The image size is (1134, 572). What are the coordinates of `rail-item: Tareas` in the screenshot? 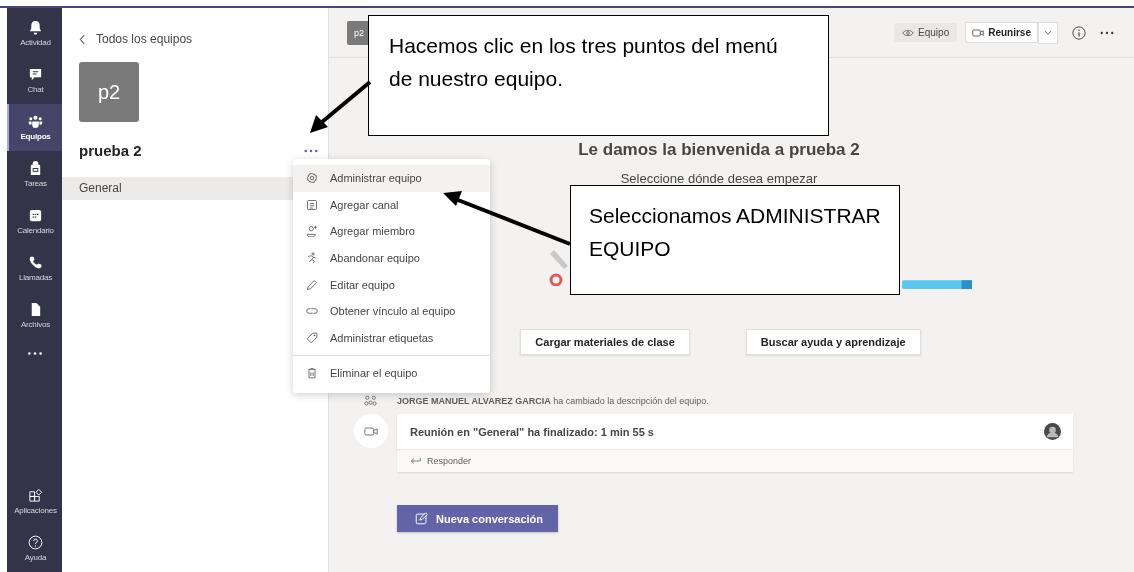 It's located at (34, 174).